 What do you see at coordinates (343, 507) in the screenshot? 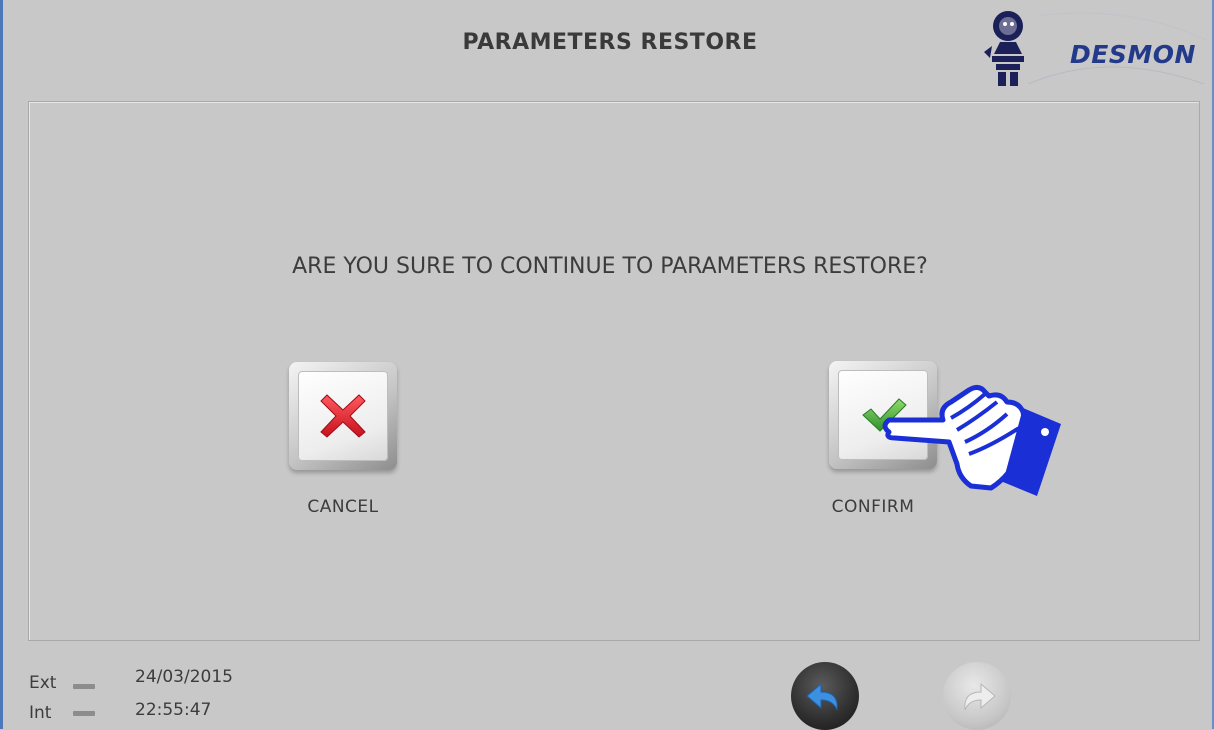
I see `cancel-label: CANCEL` at bounding box center [343, 507].